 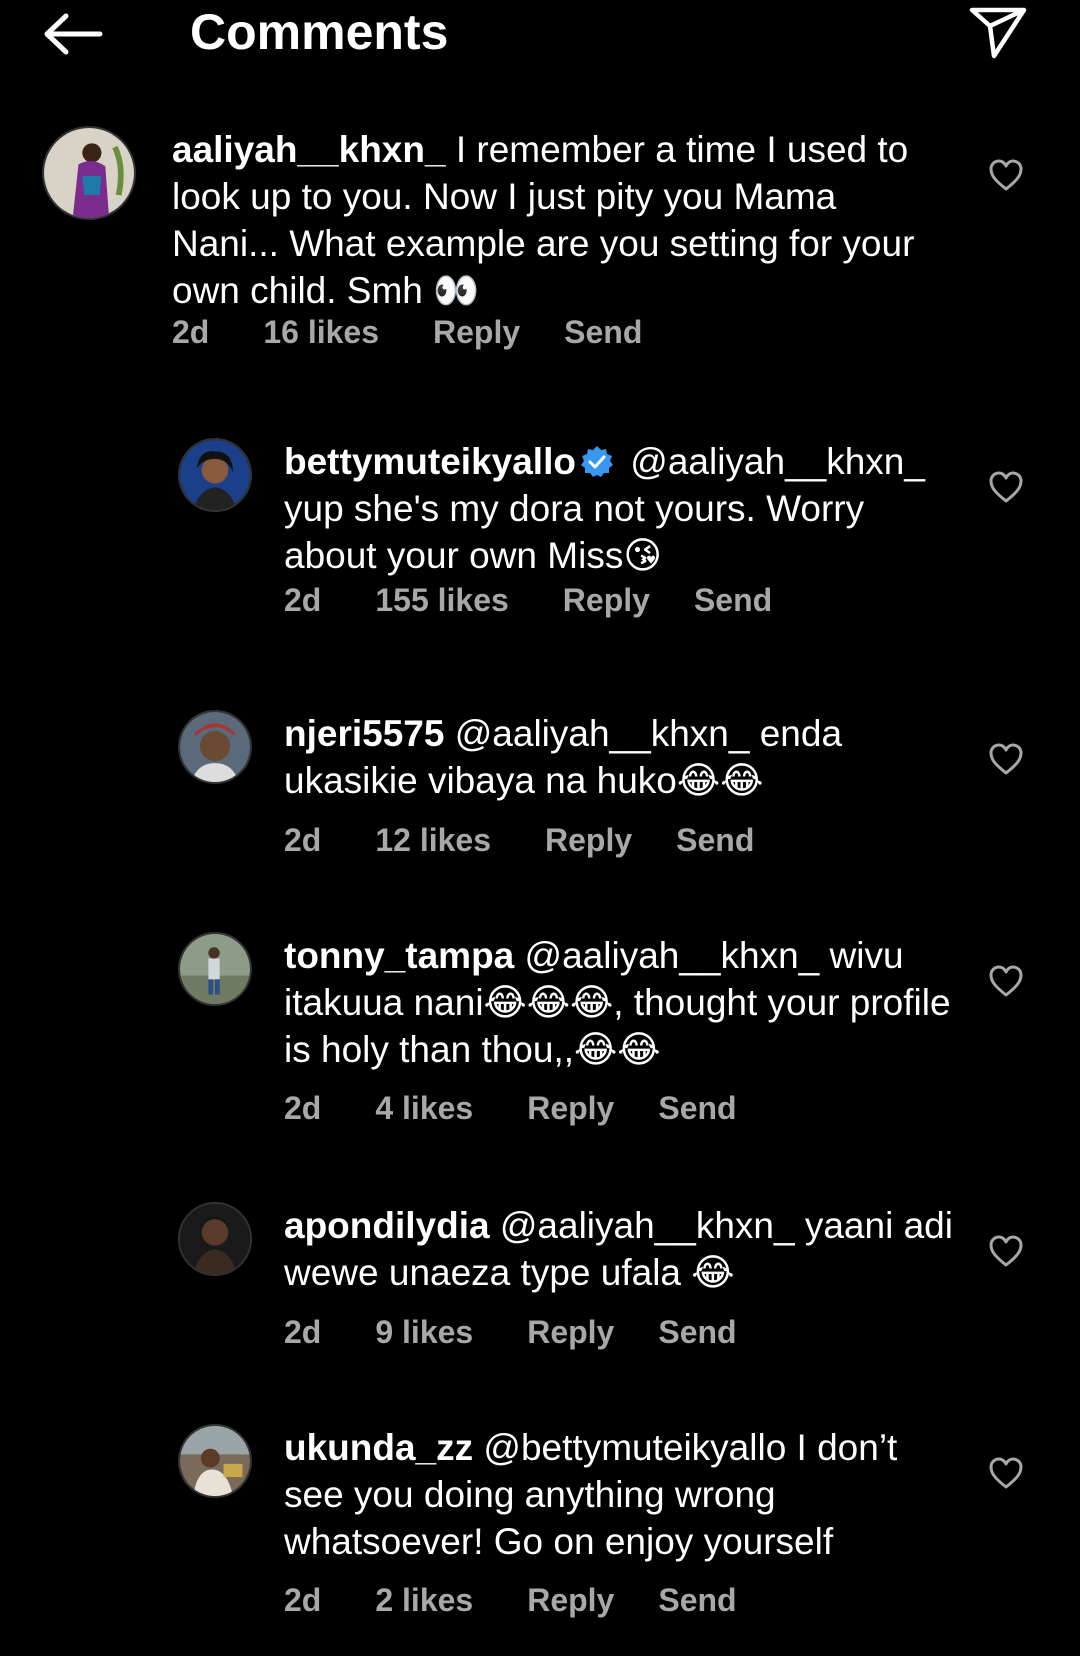 I want to click on comment-meta: 2d 2 likes Reply Send, so click(x=510, y=1600).